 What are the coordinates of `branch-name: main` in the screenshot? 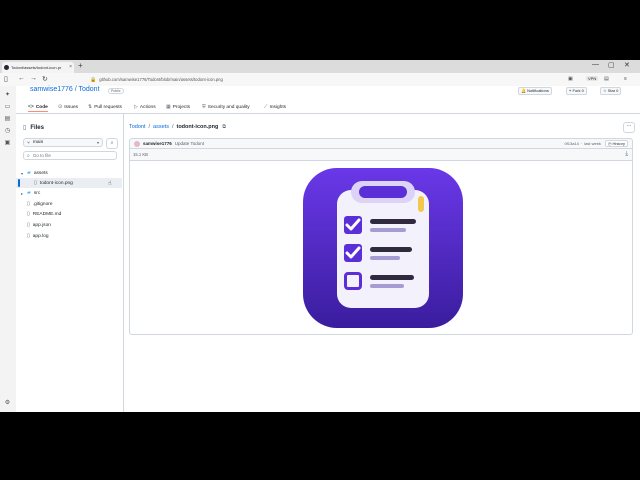 It's located at (38, 142).